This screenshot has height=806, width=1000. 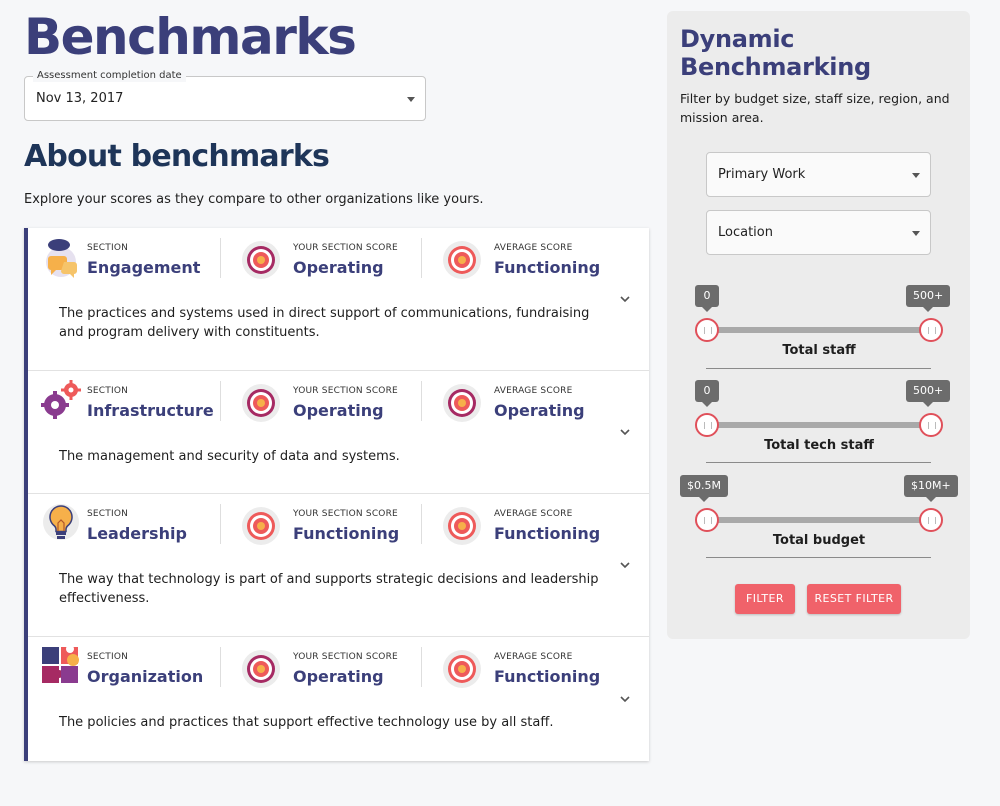 I want to click on reset-filter-button: RESET FILTER, so click(x=854, y=599).